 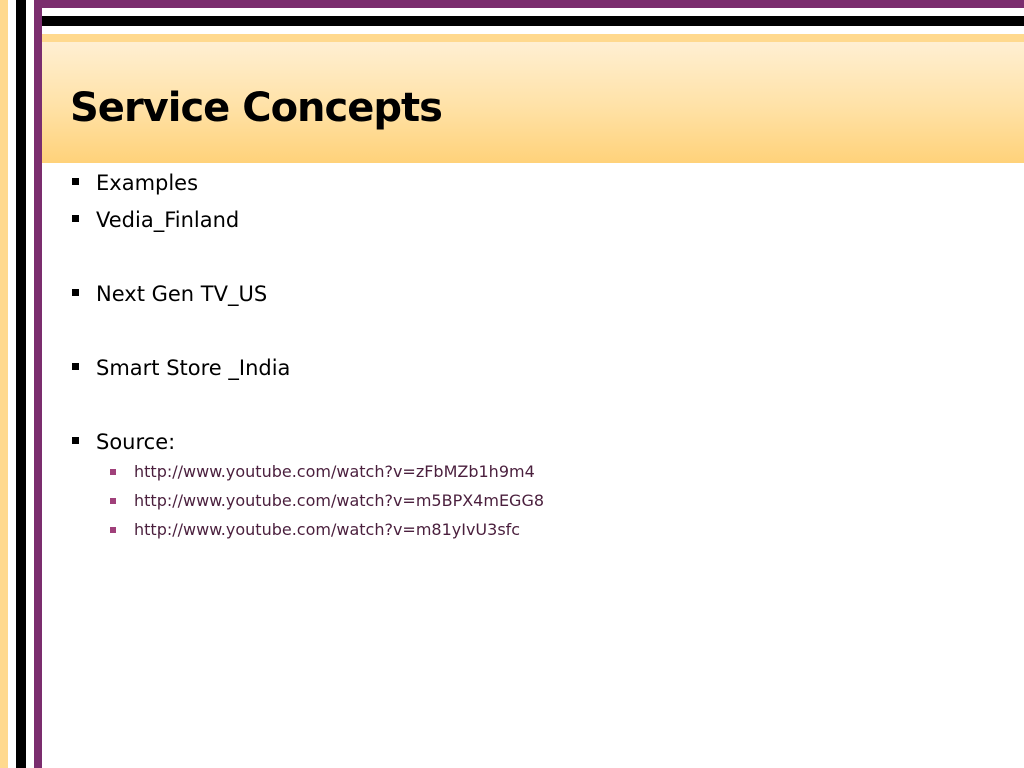 I want to click on bullet-text: Examples, so click(x=147, y=183).